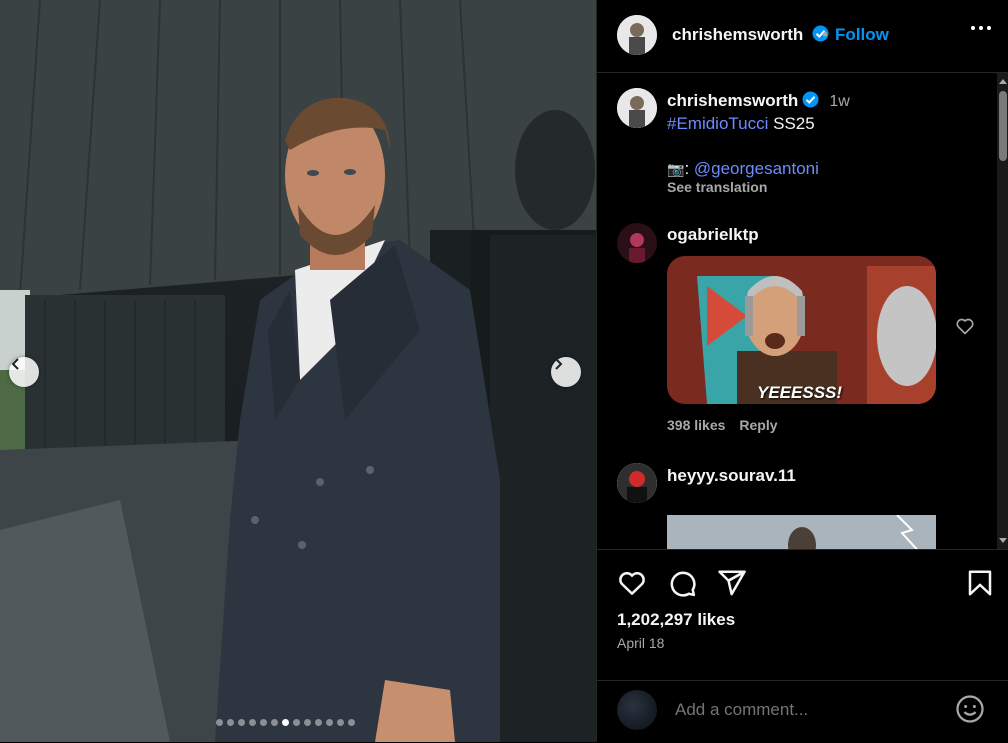 Image resolution: width=1008 pixels, height=743 pixels. I want to click on author-avatar, so click(637, 35).